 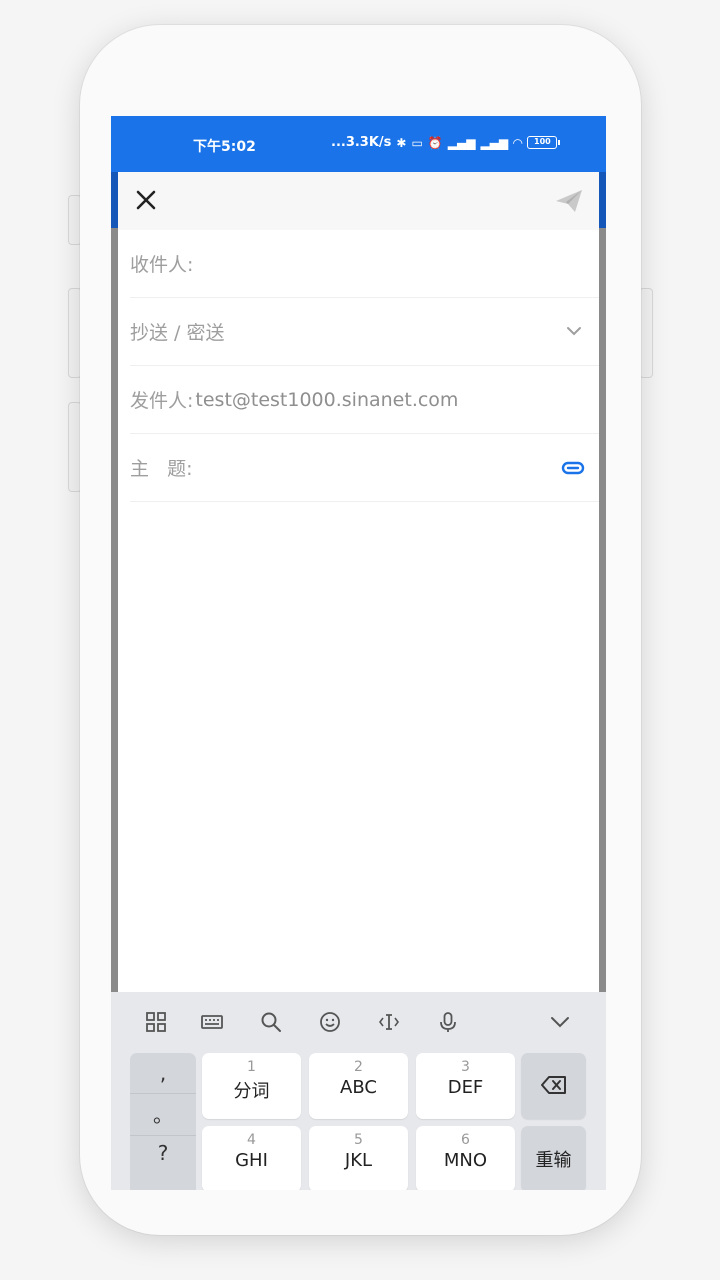 I want to click on key-4: 4 GHI, so click(x=251, y=1158).